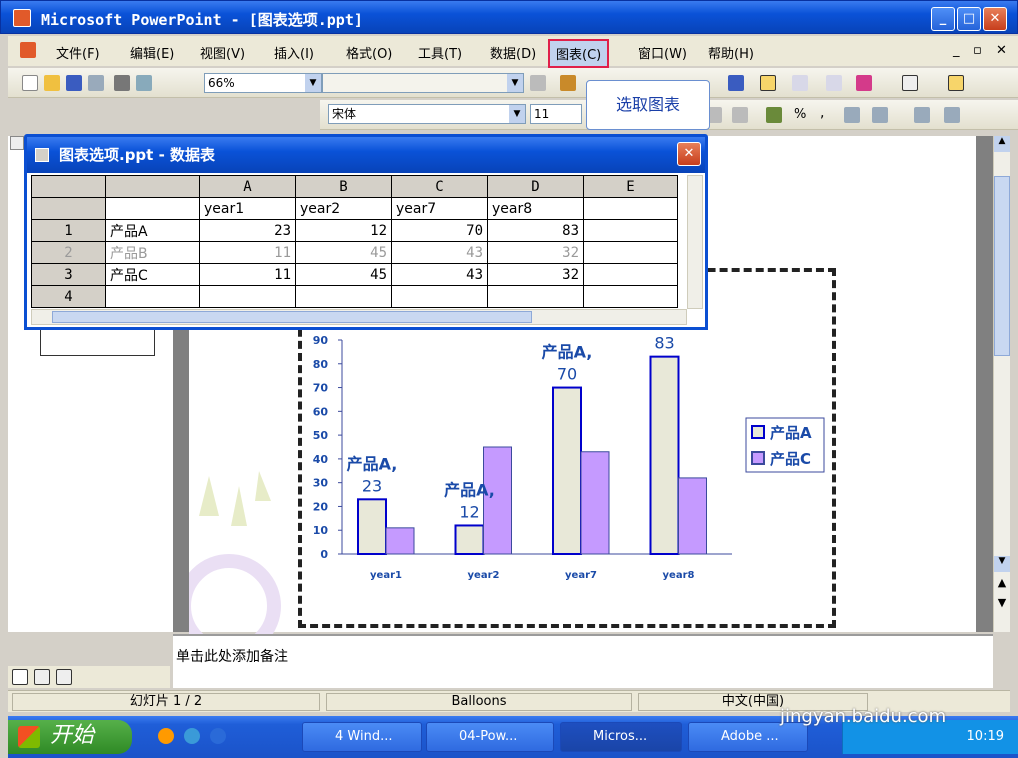  I want to click on gridlines-icon, so click(910, 83).